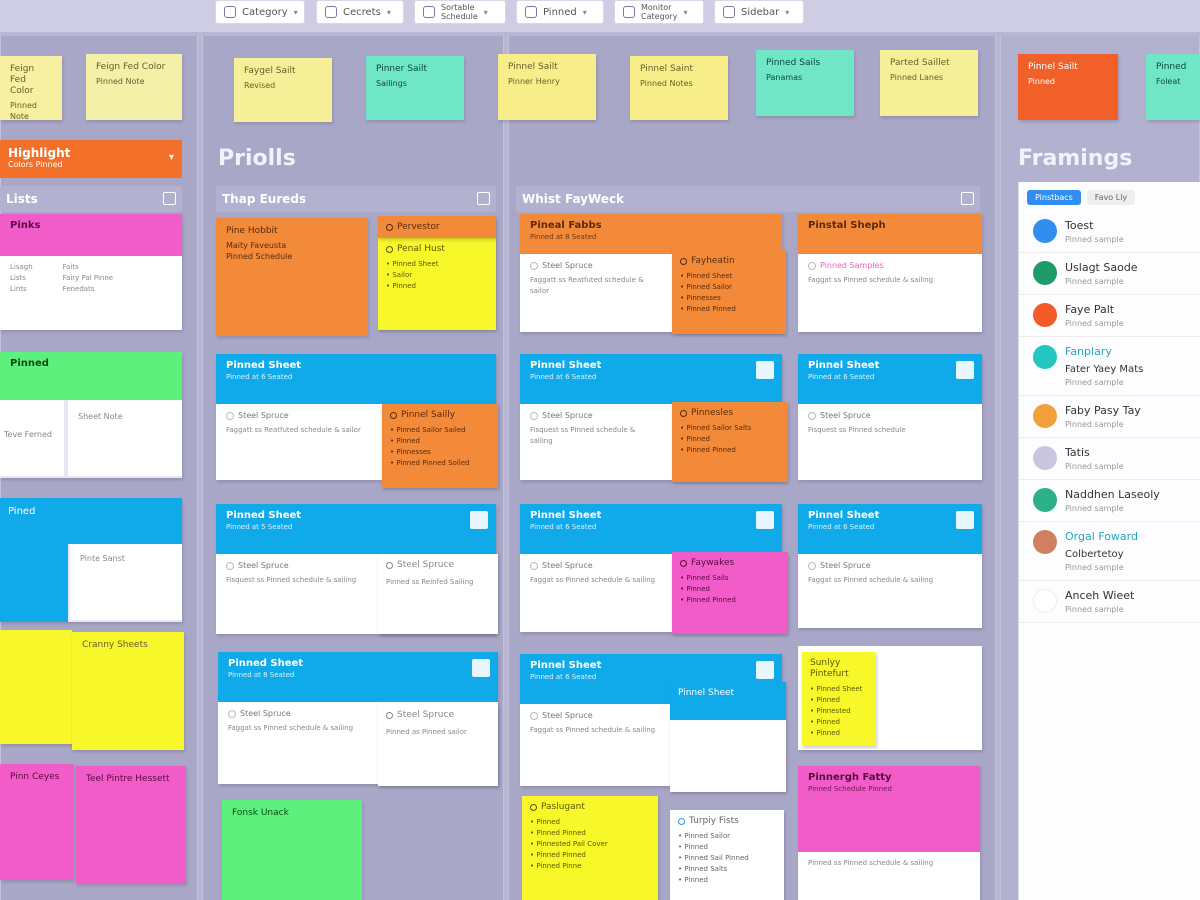  I want to click on left-pink-note-1: Pinn Ceyes, so click(37, 822).